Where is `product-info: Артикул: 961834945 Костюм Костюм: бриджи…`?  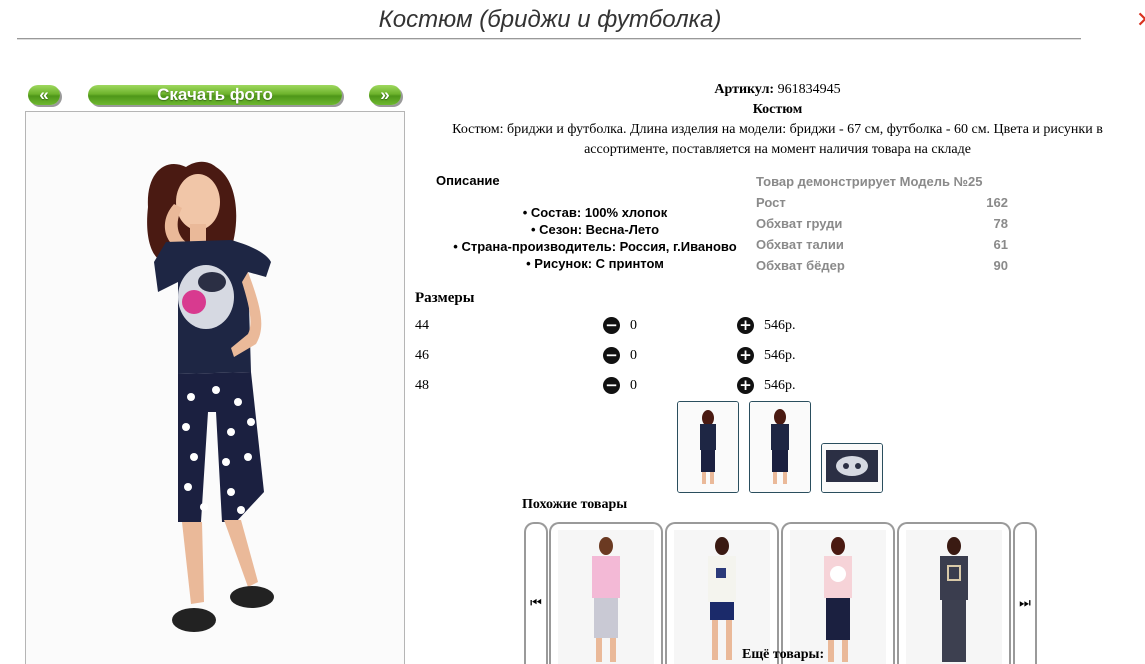
product-info: Артикул: 961834945 Костюм Костюм: бриджи… is located at coordinates (777, 120).